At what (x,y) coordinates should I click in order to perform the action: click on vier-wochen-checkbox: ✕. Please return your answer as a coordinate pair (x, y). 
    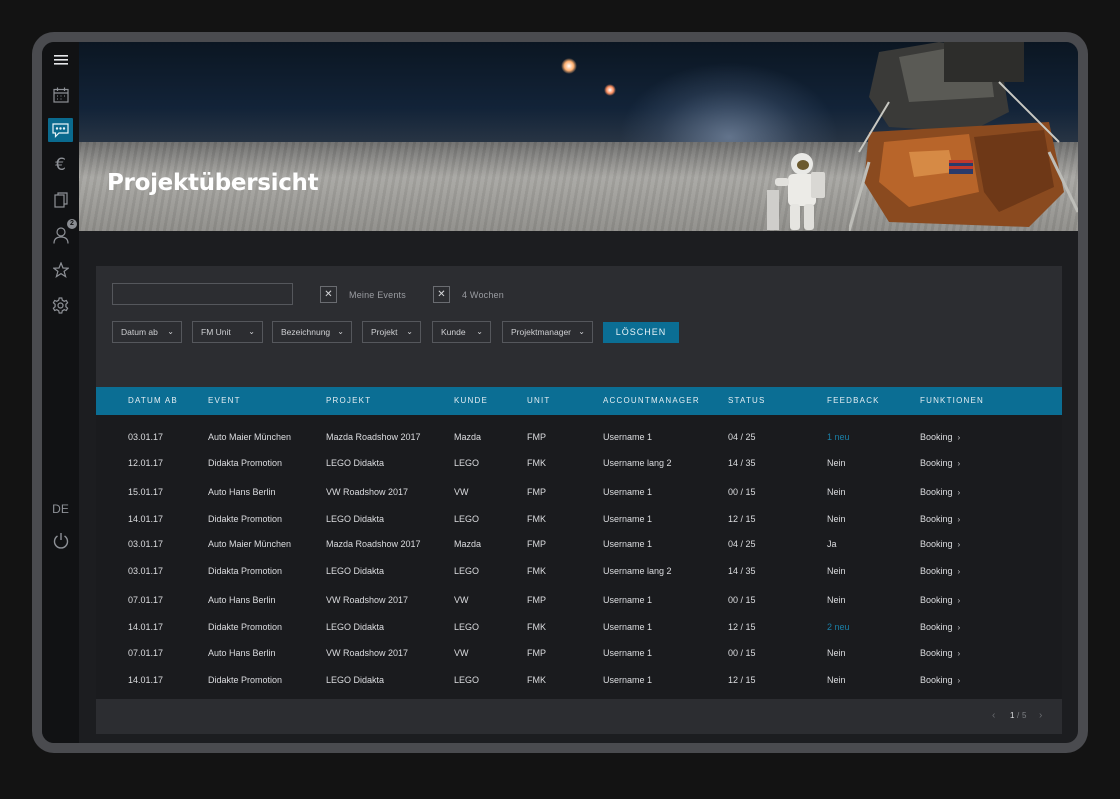
    Looking at the image, I should click on (441, 294).